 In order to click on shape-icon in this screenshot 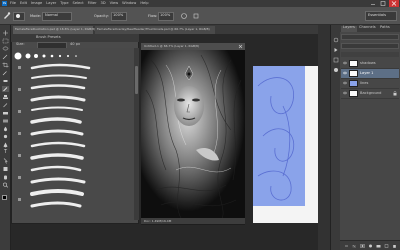, I will do `click(5, 169)`.